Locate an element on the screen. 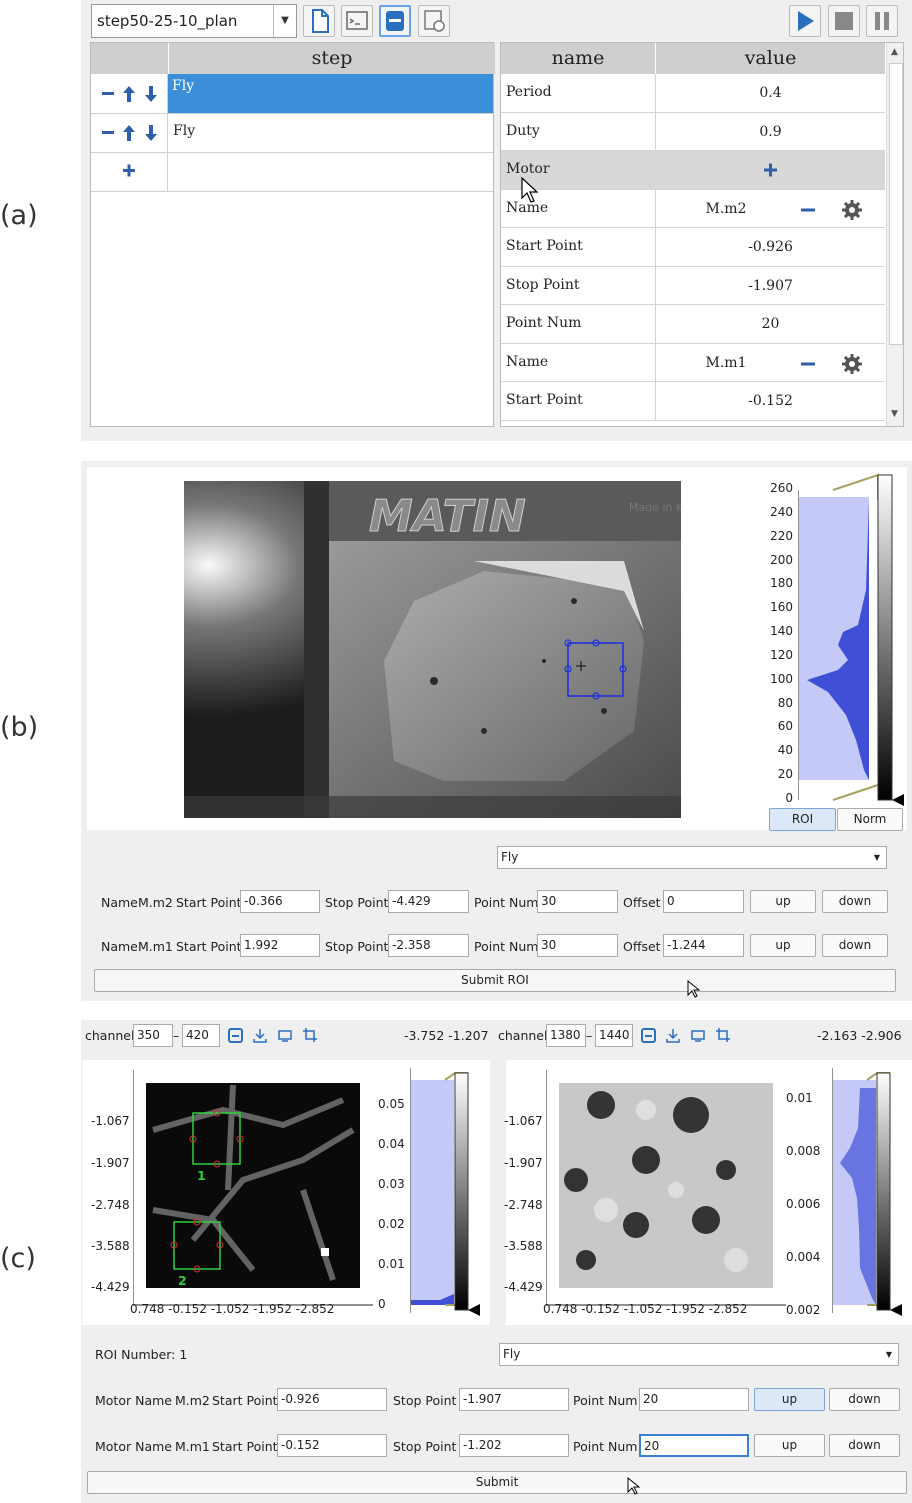  colorbar-tick-label: 0.05 is located at coordinates (391, 1104).